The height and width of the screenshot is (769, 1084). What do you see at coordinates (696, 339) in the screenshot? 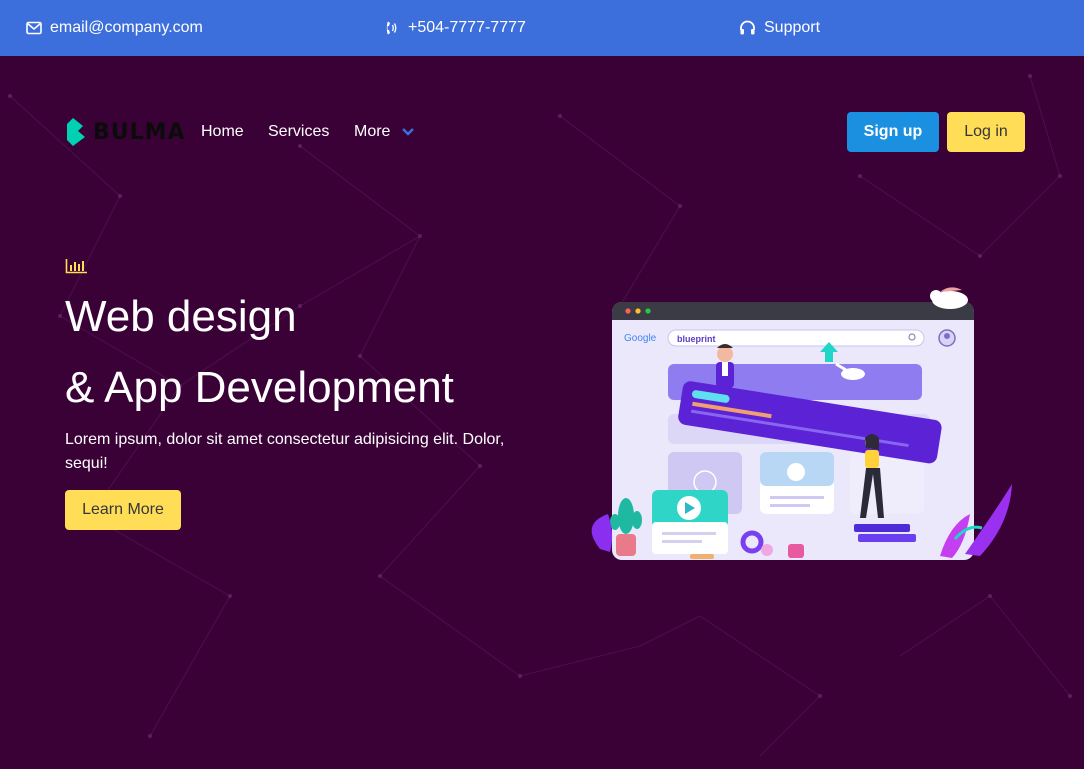
I see `search-text: blueprint` at bounding box center [696, 339].